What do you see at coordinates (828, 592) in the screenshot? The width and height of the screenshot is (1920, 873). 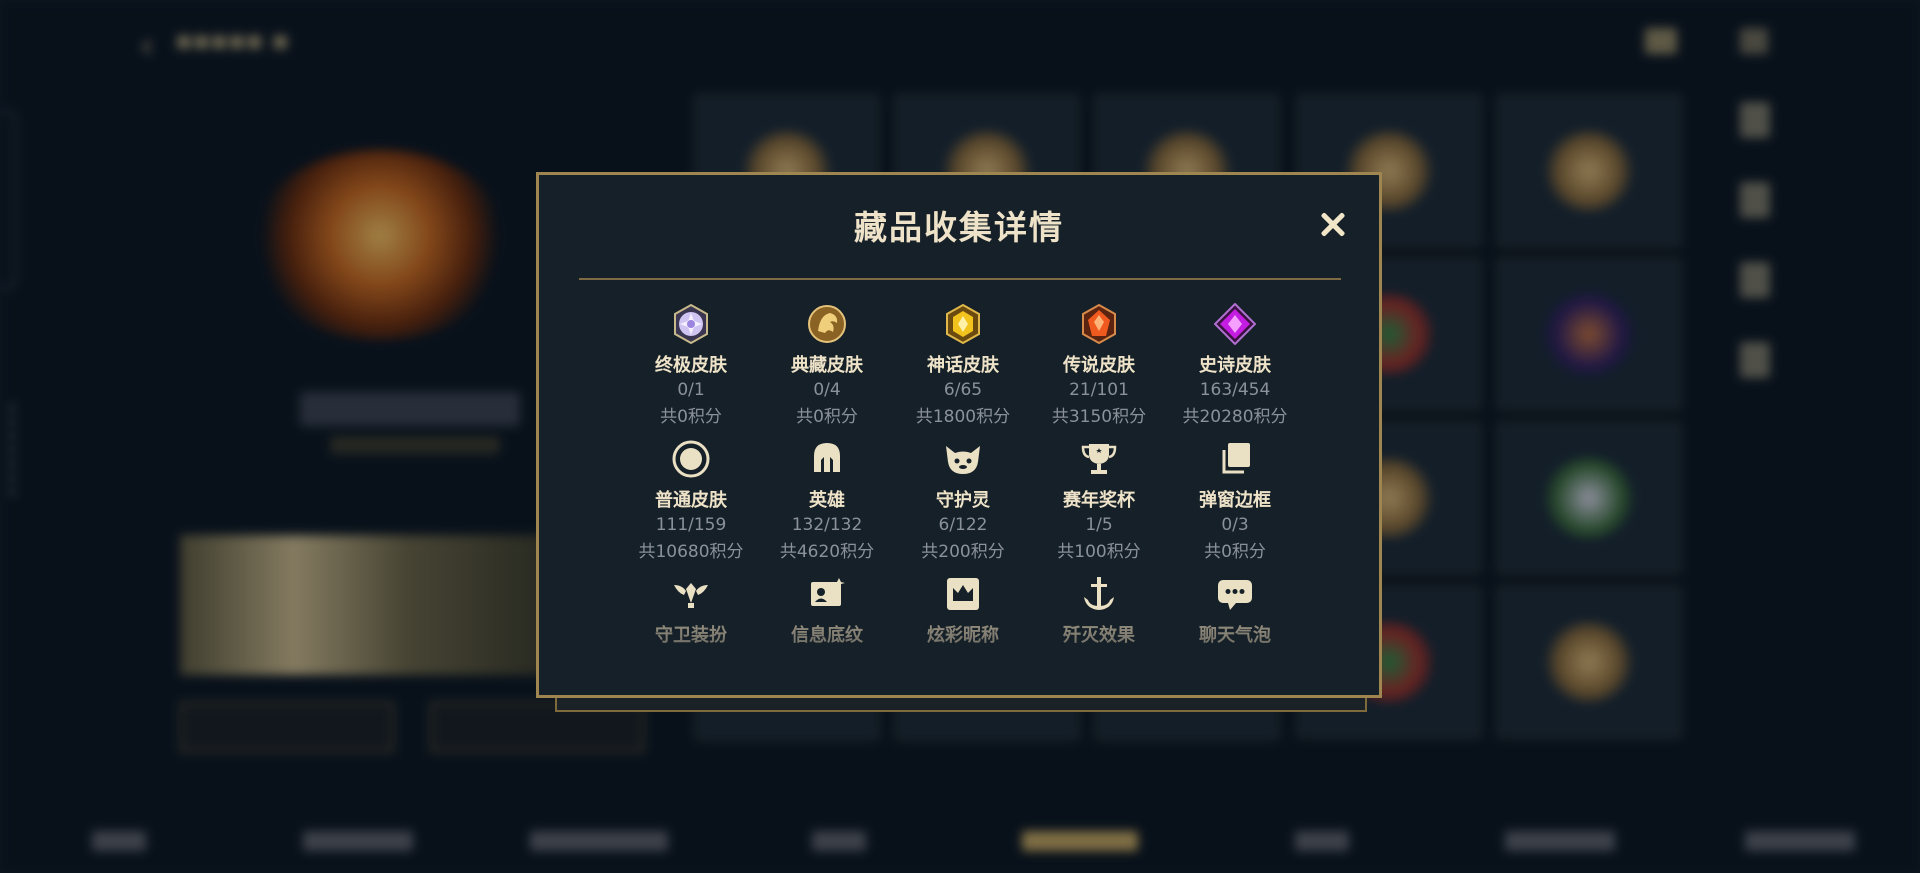 I see `info-card-icon` at bounding box center [828, 592].